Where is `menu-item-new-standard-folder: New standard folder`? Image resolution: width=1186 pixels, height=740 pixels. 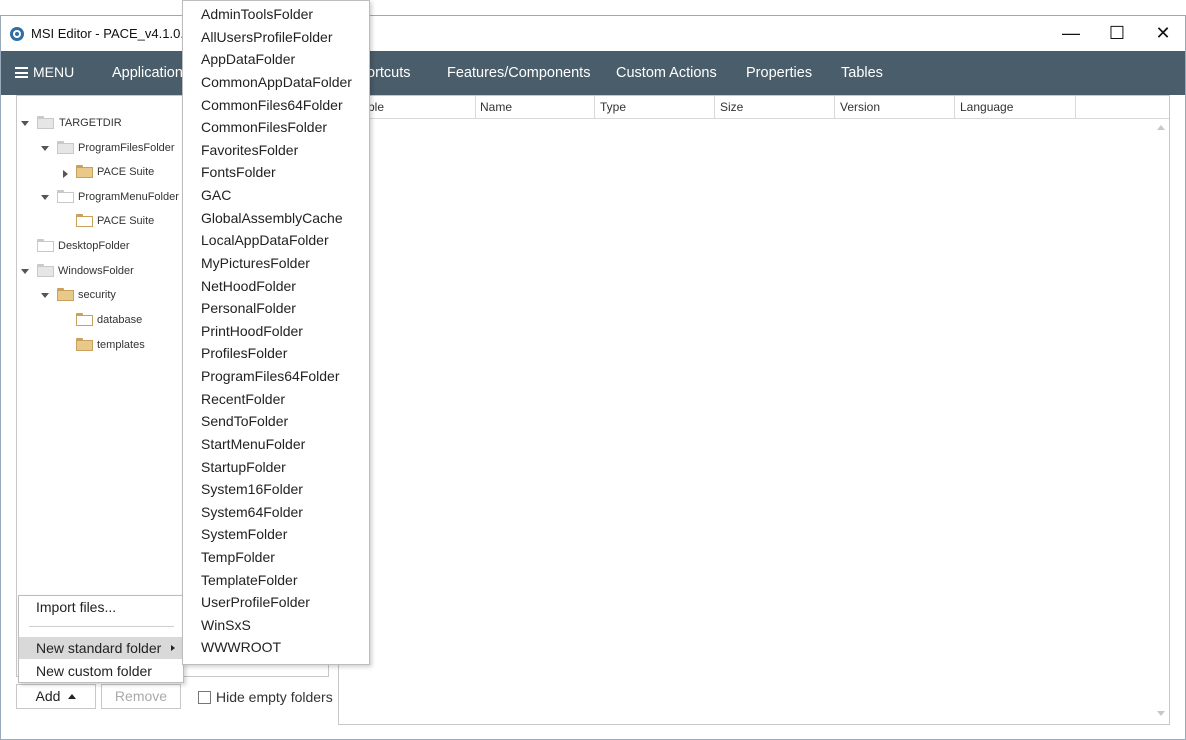 menu-item-new-standard-folder: New standard folder is located at coordinates (101, 648).